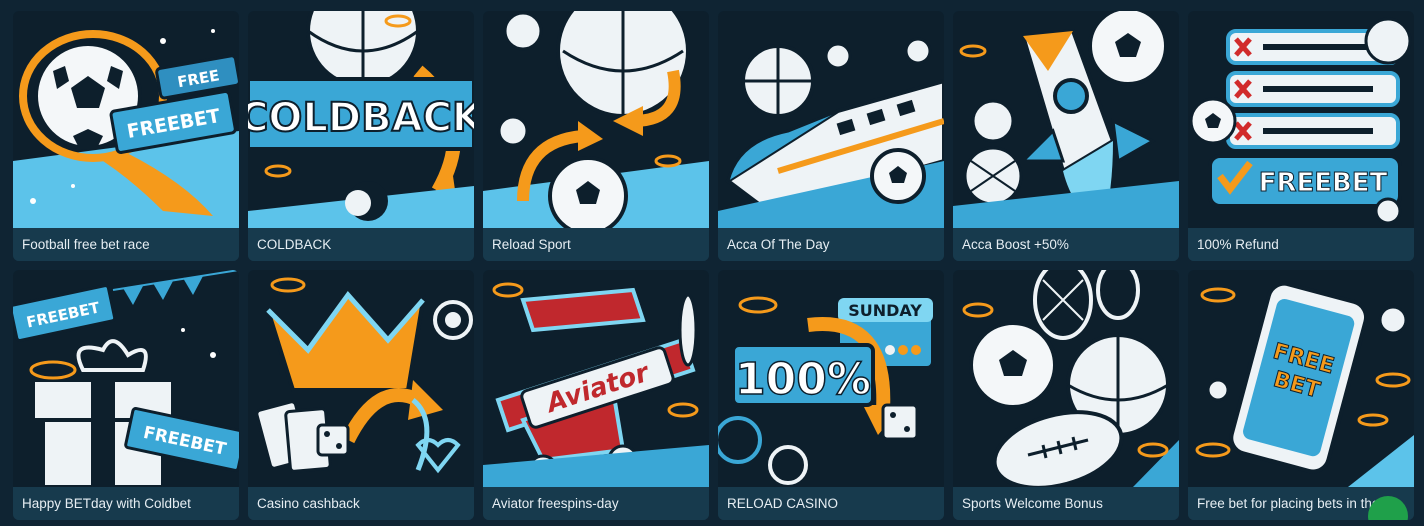 Image resolution: width=1424 pixels, height=526 pixels. What do you see at coordinates (885, 310) in the screenshot?
I see `svg-text: SUNDAY` at bounding box center [885, 310].